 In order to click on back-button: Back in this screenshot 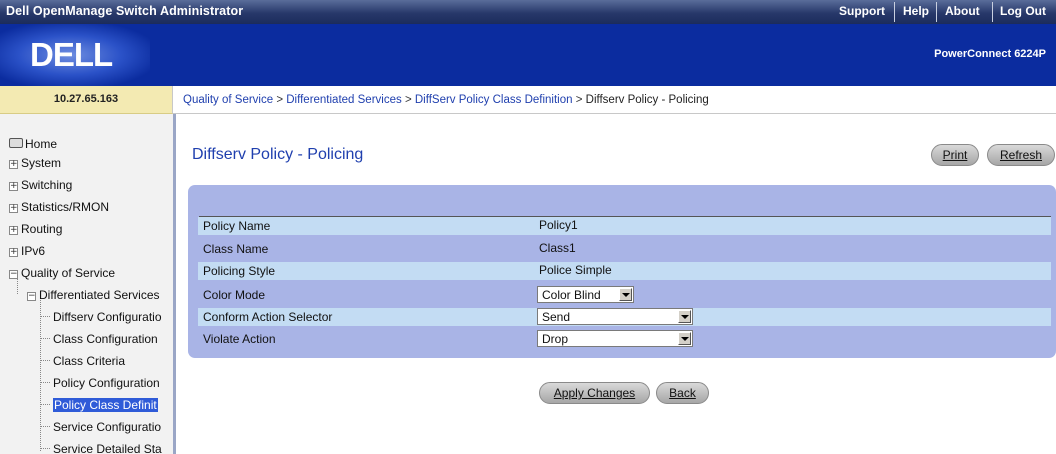, I will do `click(682, 393)`.